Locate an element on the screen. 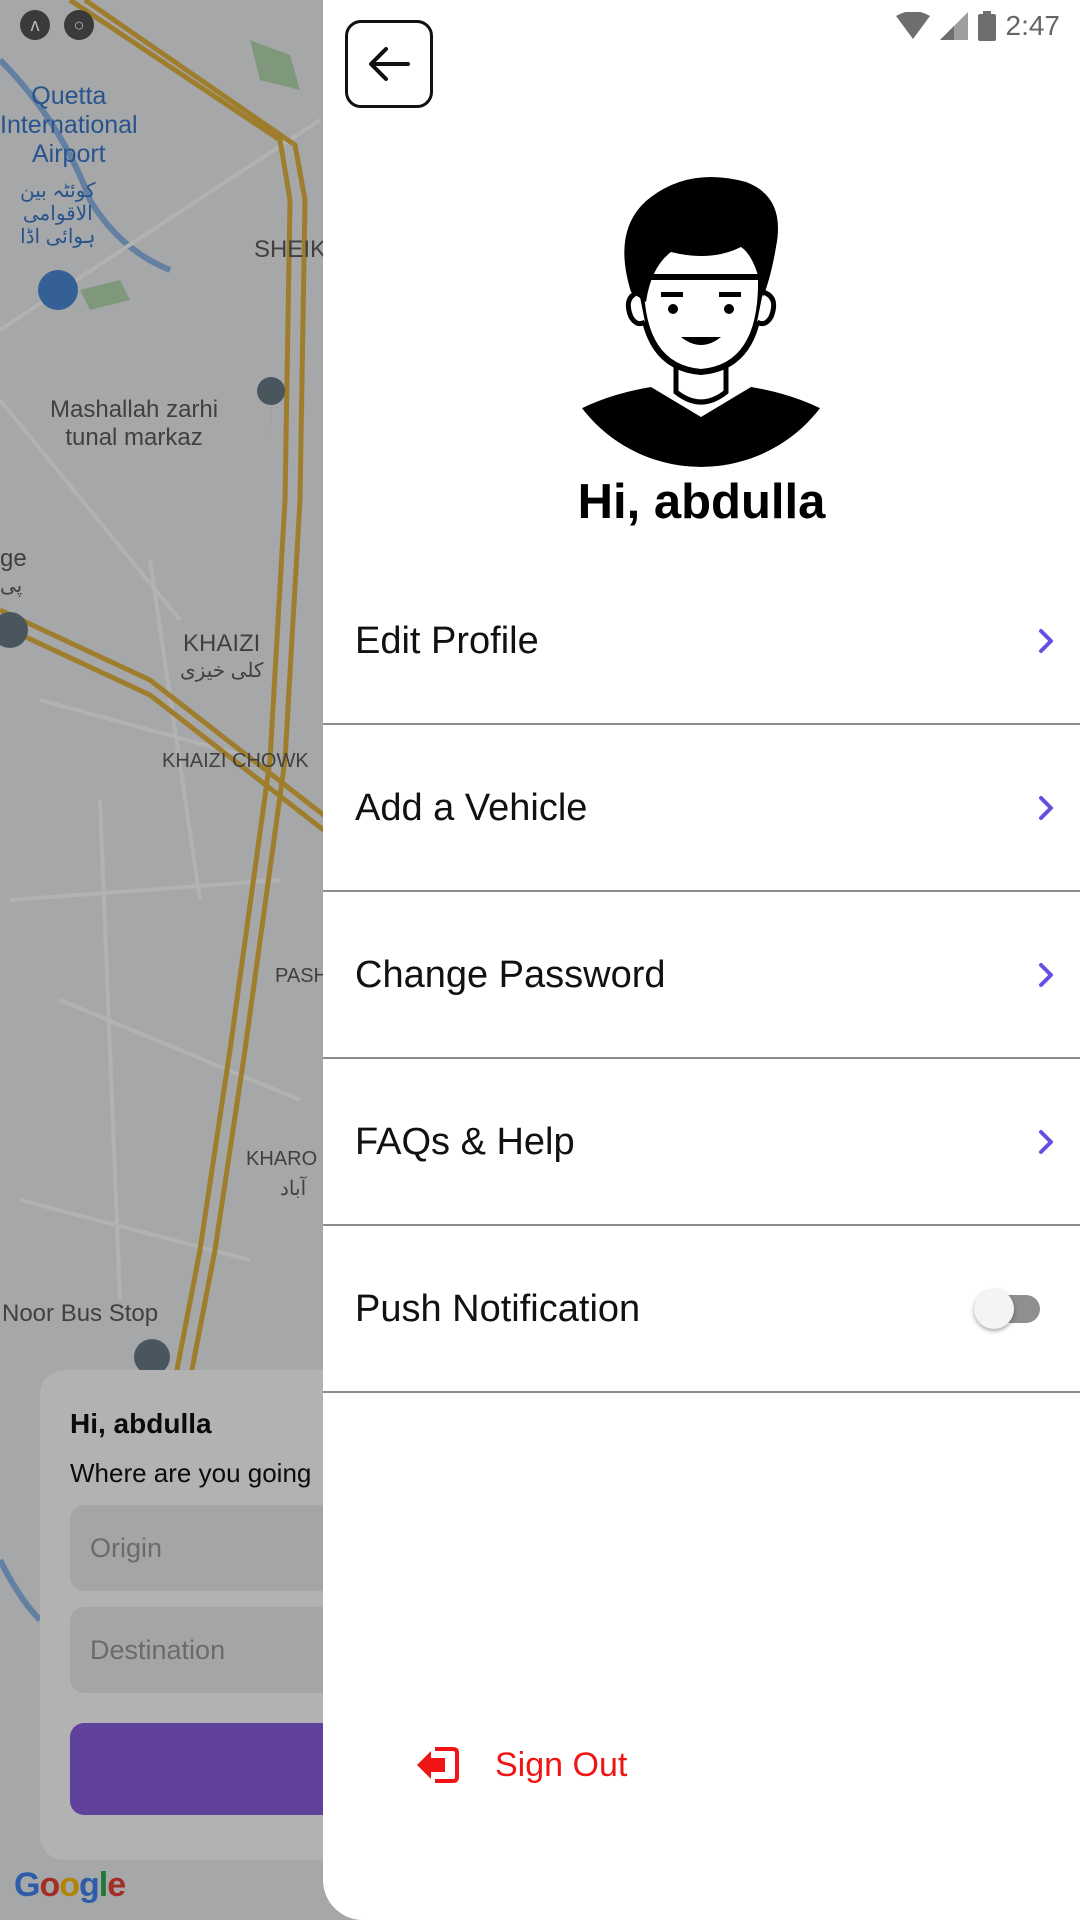 Image resolution: width=1080 pixels, height=1920 pixels. menu-item-label: Push Notification is located at coordinates (498, 1308).